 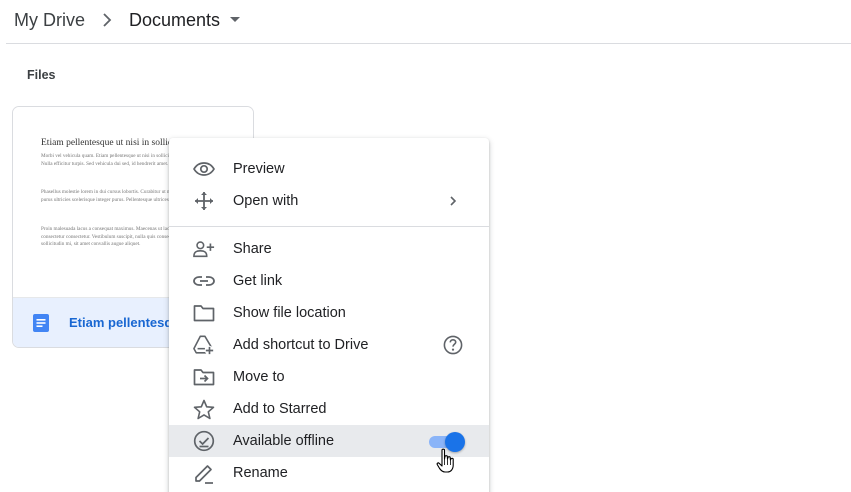 What do you see at coordinates (204, 409) in the screenshot?
I see `star-icon` at bounding box center [204, 409].